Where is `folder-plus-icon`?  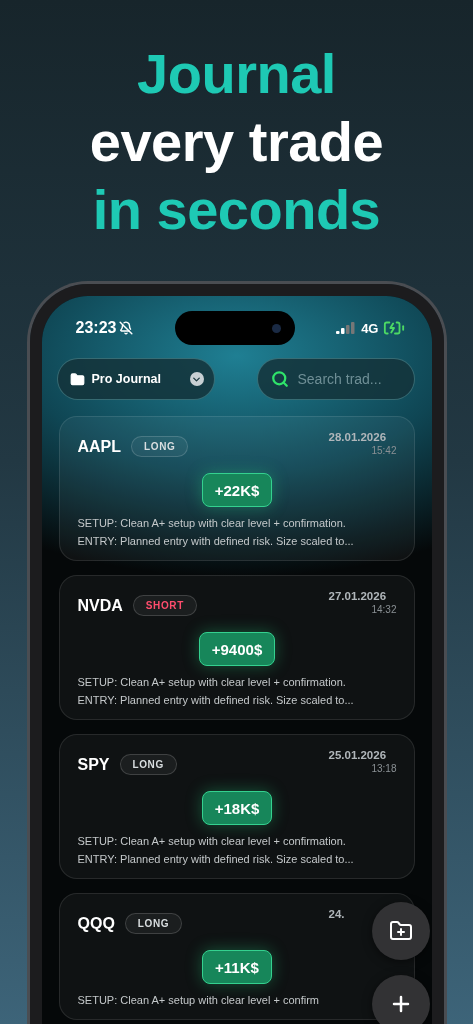 folder-plus-icon is located at coordinates (400, 931).